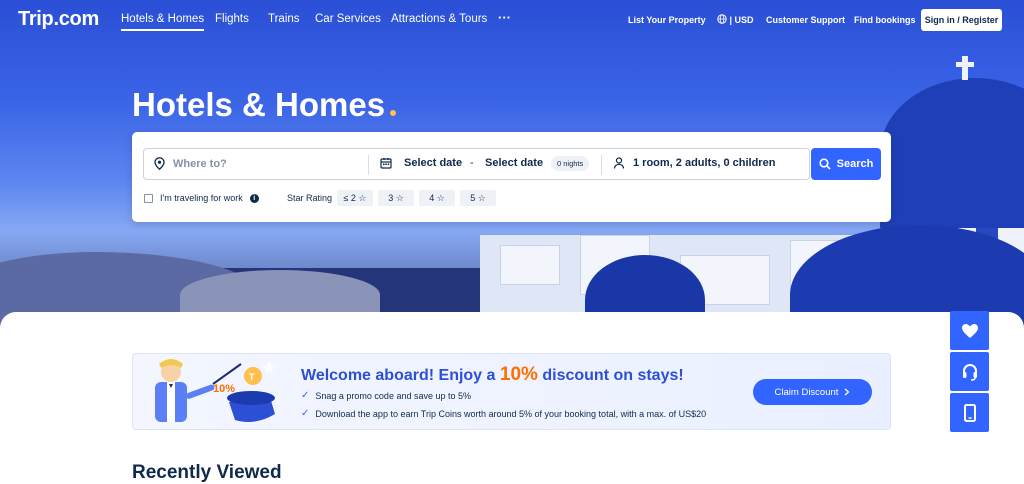 The image size is (1024, 484). I want to click on claim-label: Claim Discount, so click(806, 392).